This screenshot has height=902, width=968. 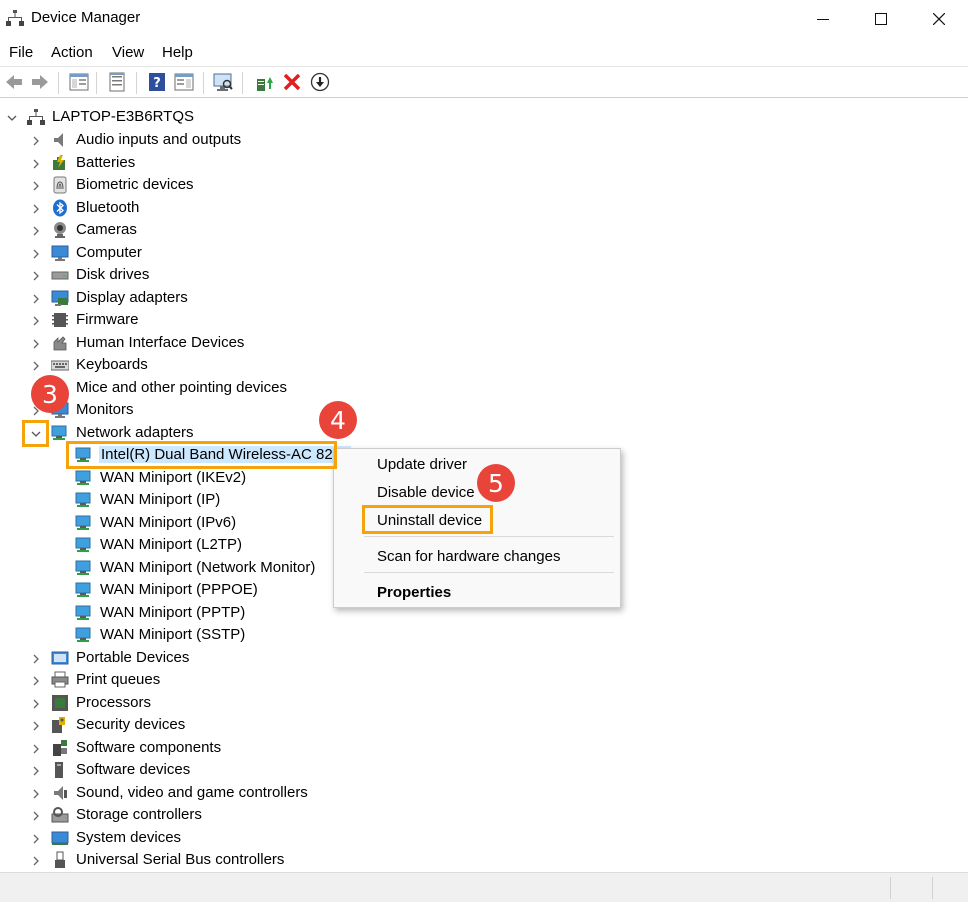 What do you see at coordinates (170, 613) in the screenshot?
I see `network-device: WAN Miniport (PPTP)` at bounding box center [170, 613].